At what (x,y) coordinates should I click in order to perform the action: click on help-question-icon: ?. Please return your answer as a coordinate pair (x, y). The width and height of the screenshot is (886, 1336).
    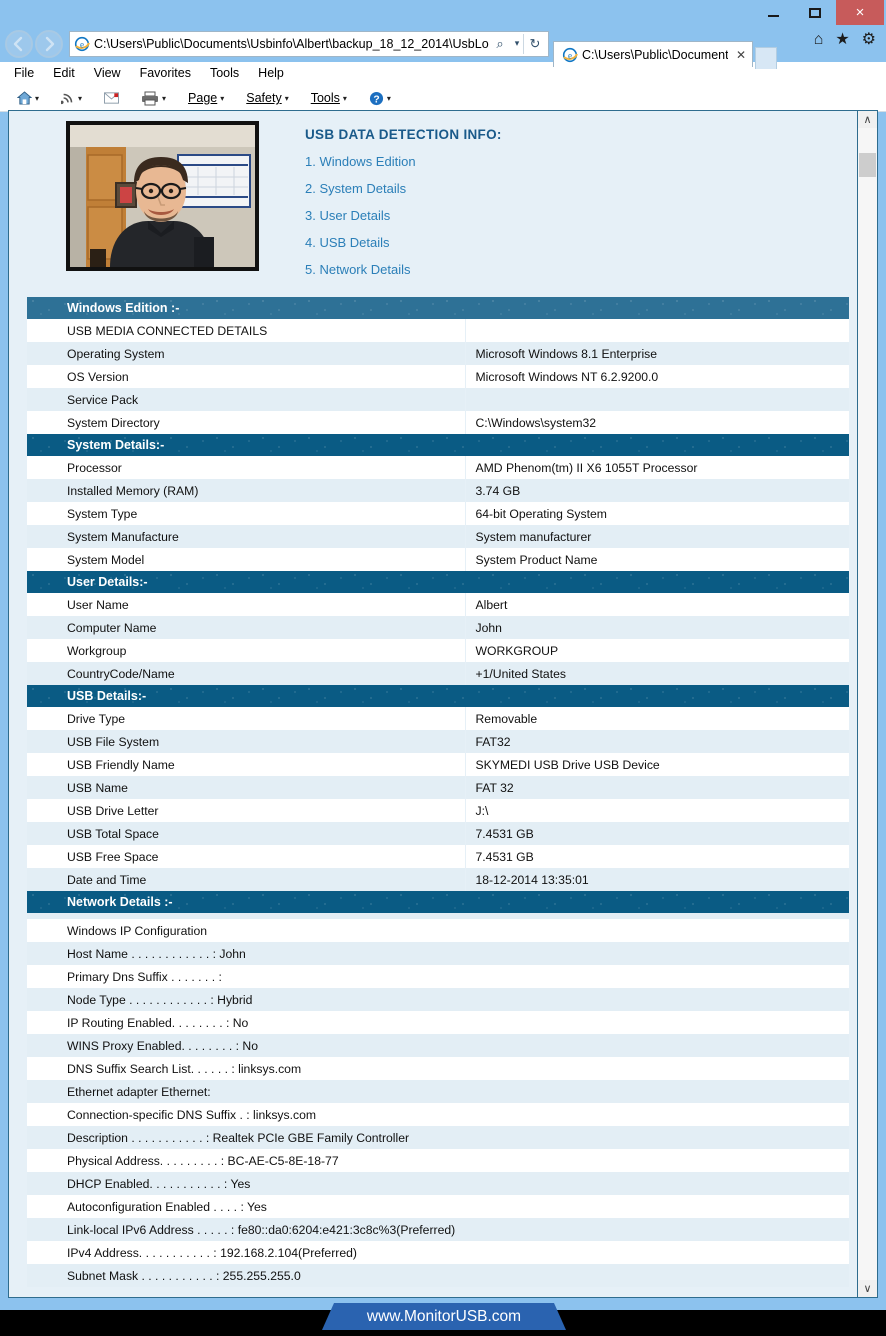
    Looking at the image, I should click on (376, 98).